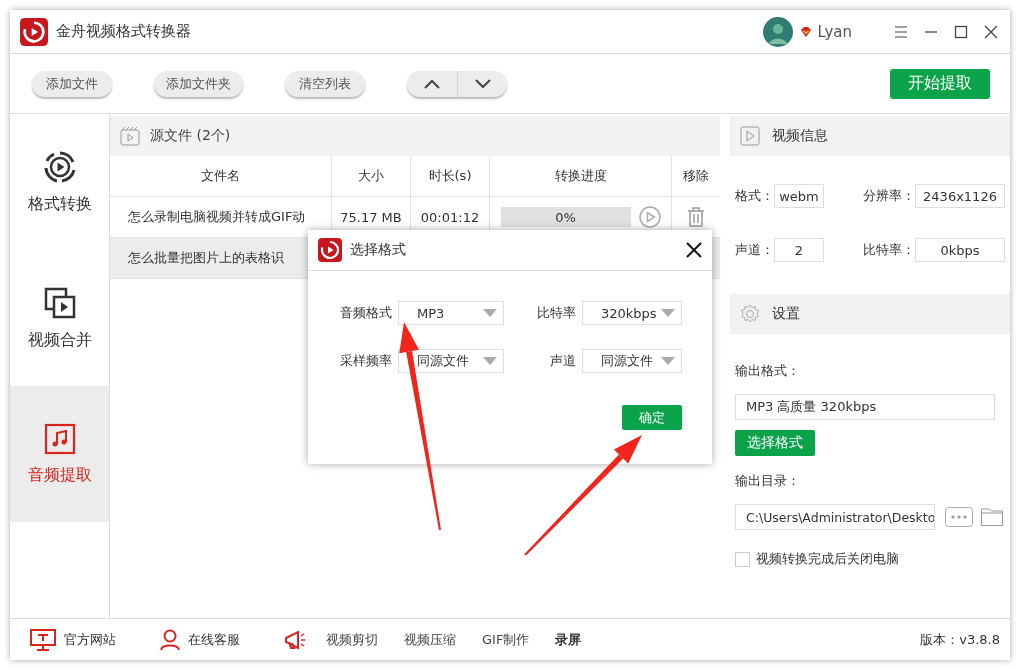 The height and width of the screenshot is (670, 1020). What do you see at coordinates (371, 176) in the screenshot?
I see `column-header: 大小` at bounding box center [371, 176].